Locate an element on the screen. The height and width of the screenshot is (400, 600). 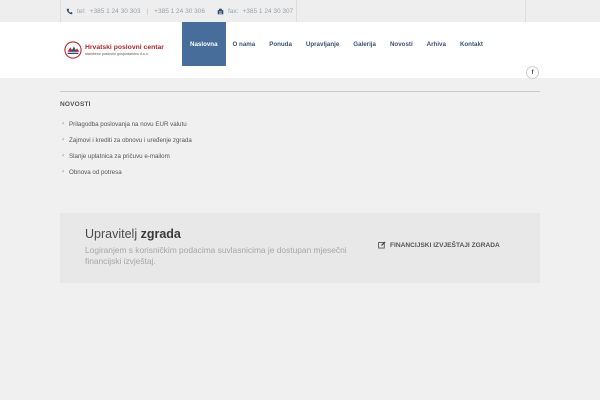
news-heading: NOVOSTI is located at coordinates (75, 104).